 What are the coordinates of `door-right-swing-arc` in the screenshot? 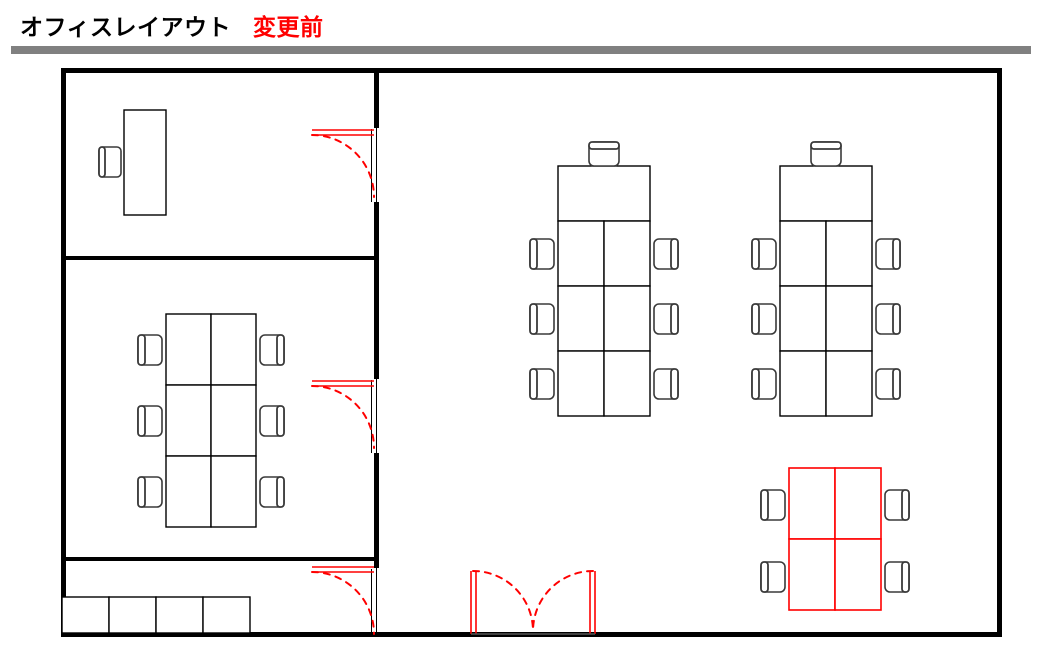 It's located at (563, 601).